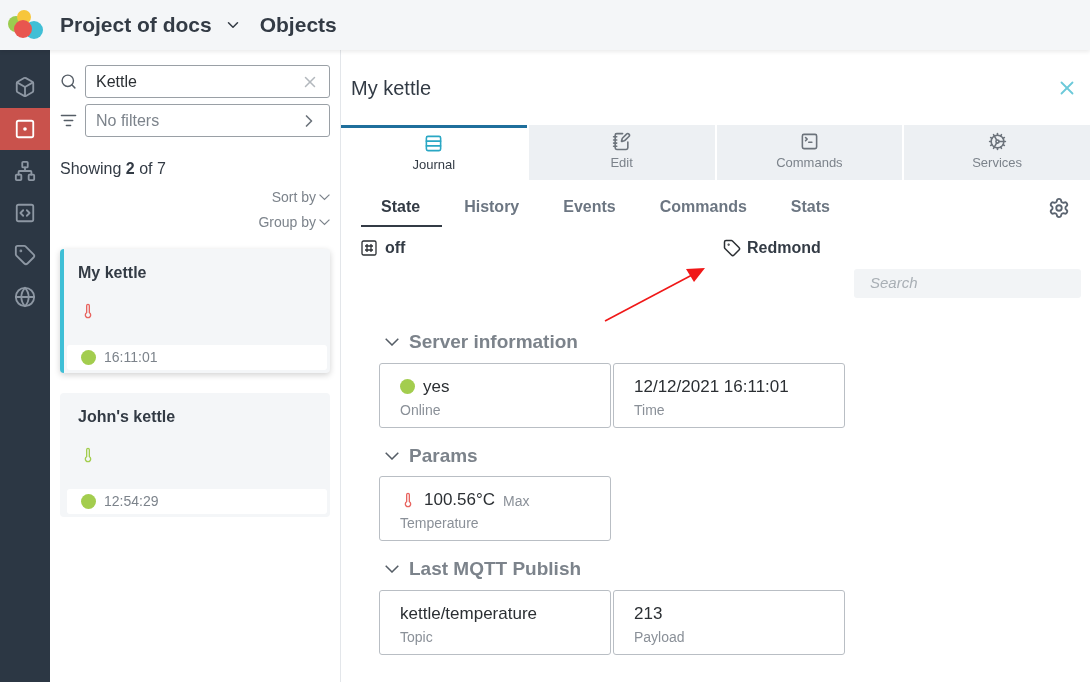  I want to click on target-icon, so click(25, 129).